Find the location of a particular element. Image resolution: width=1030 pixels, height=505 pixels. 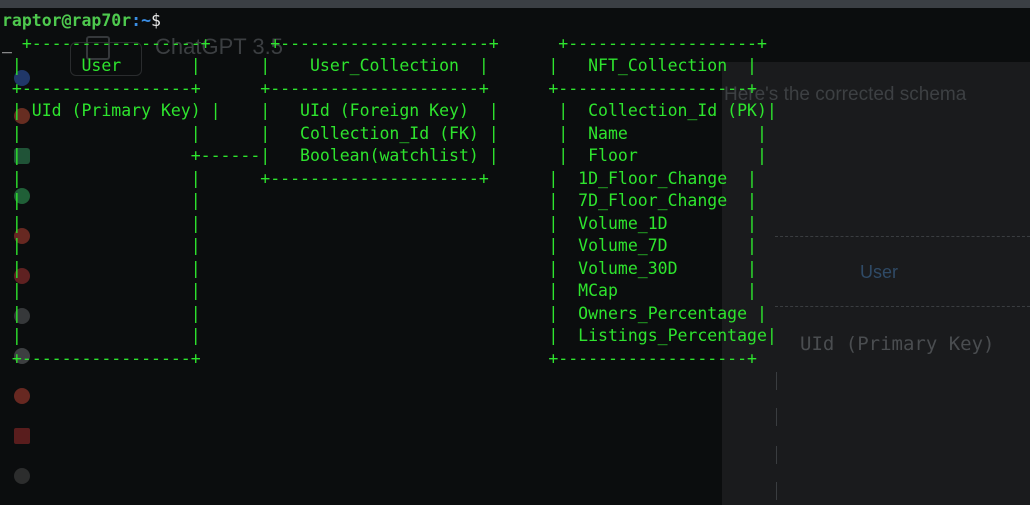

google-icon is located at coordinates (22, 396).